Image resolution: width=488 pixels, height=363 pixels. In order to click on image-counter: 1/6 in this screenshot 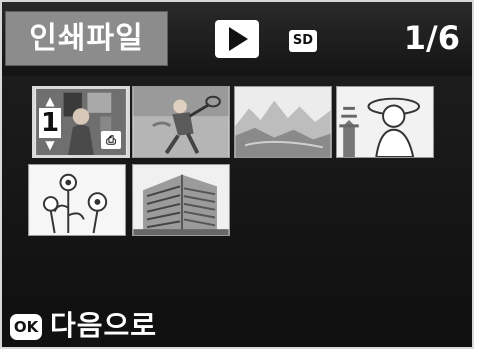, I will do `click(431, 38)`.